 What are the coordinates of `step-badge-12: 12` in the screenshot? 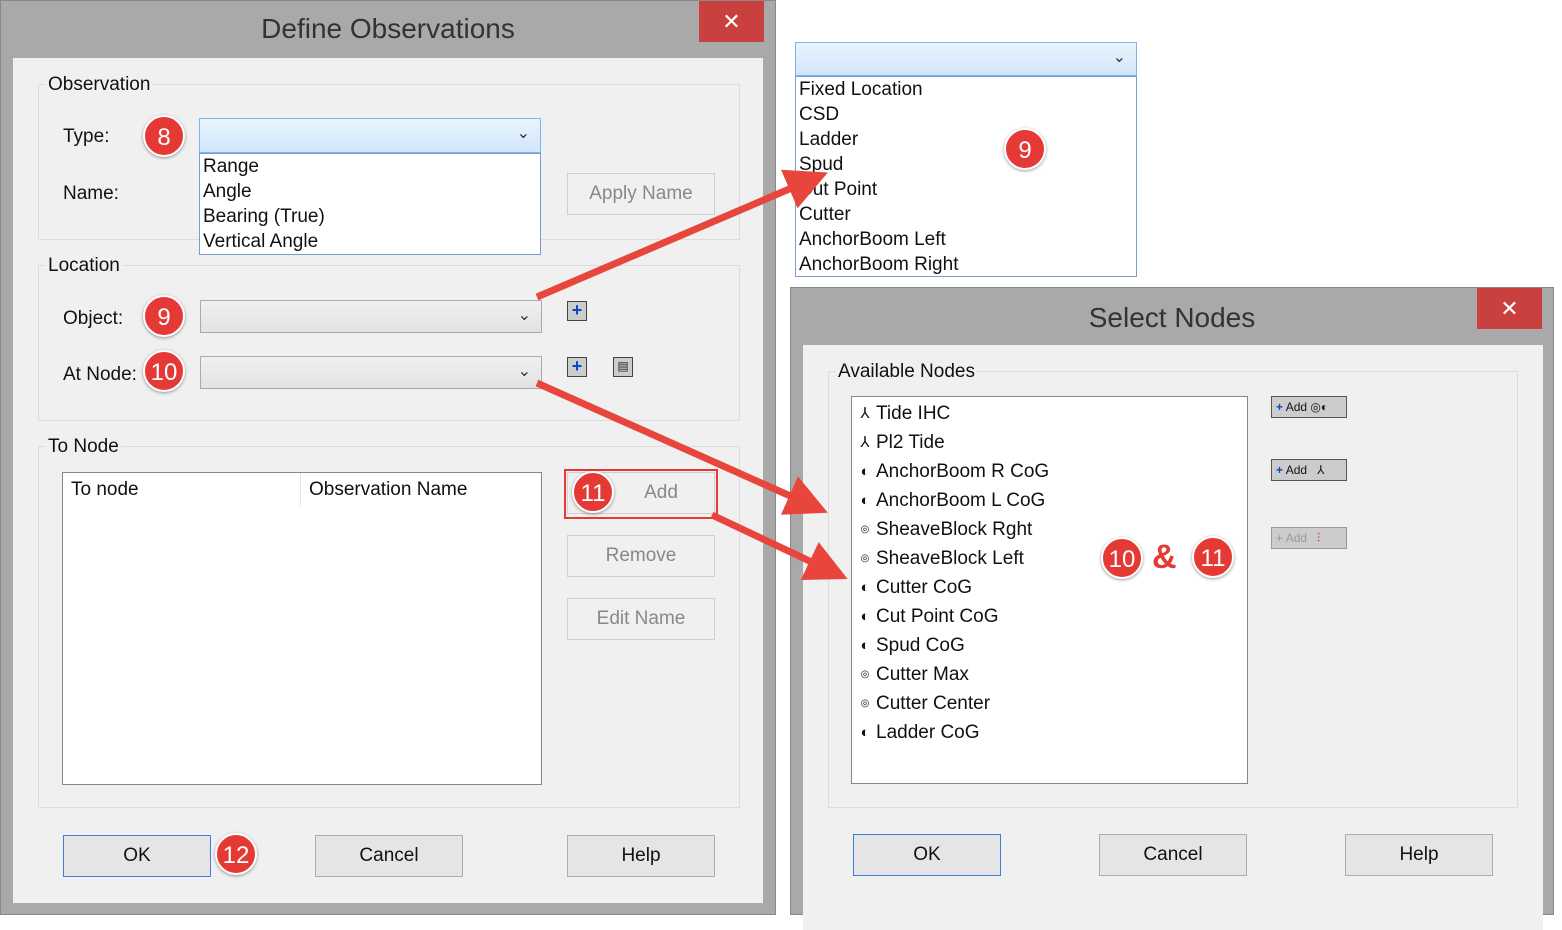 It's located at (236, 854).